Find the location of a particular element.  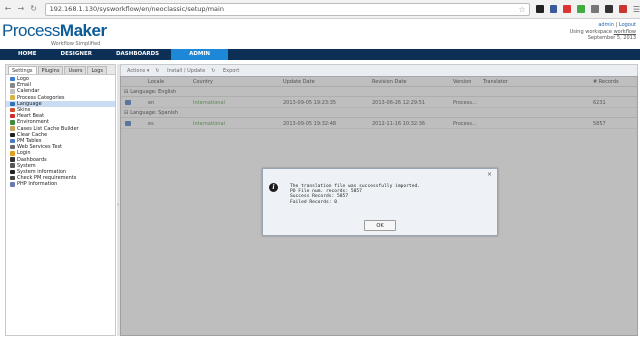

workspace-name: workflow is located at coordinates (624, 31).